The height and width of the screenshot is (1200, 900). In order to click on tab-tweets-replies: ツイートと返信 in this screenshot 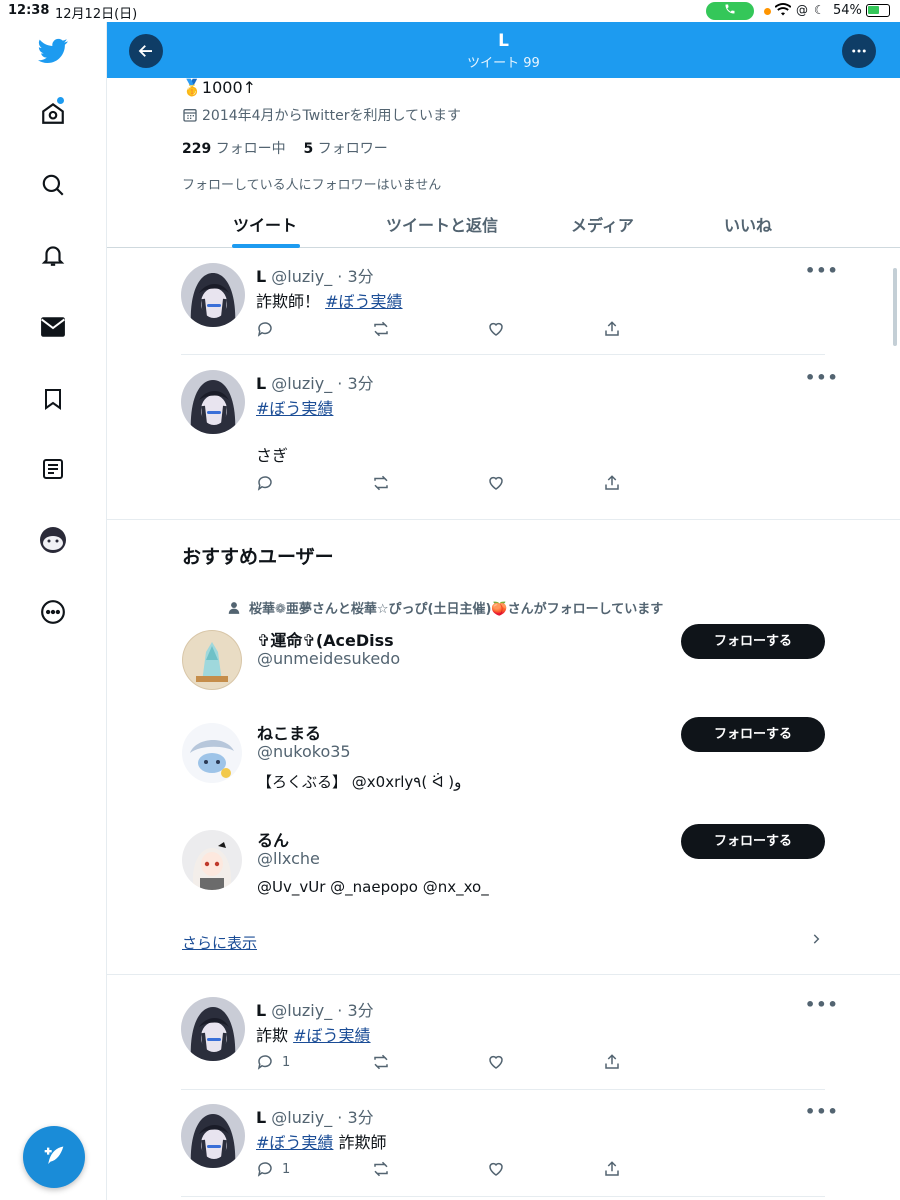, I will do `click(442, 224)`.